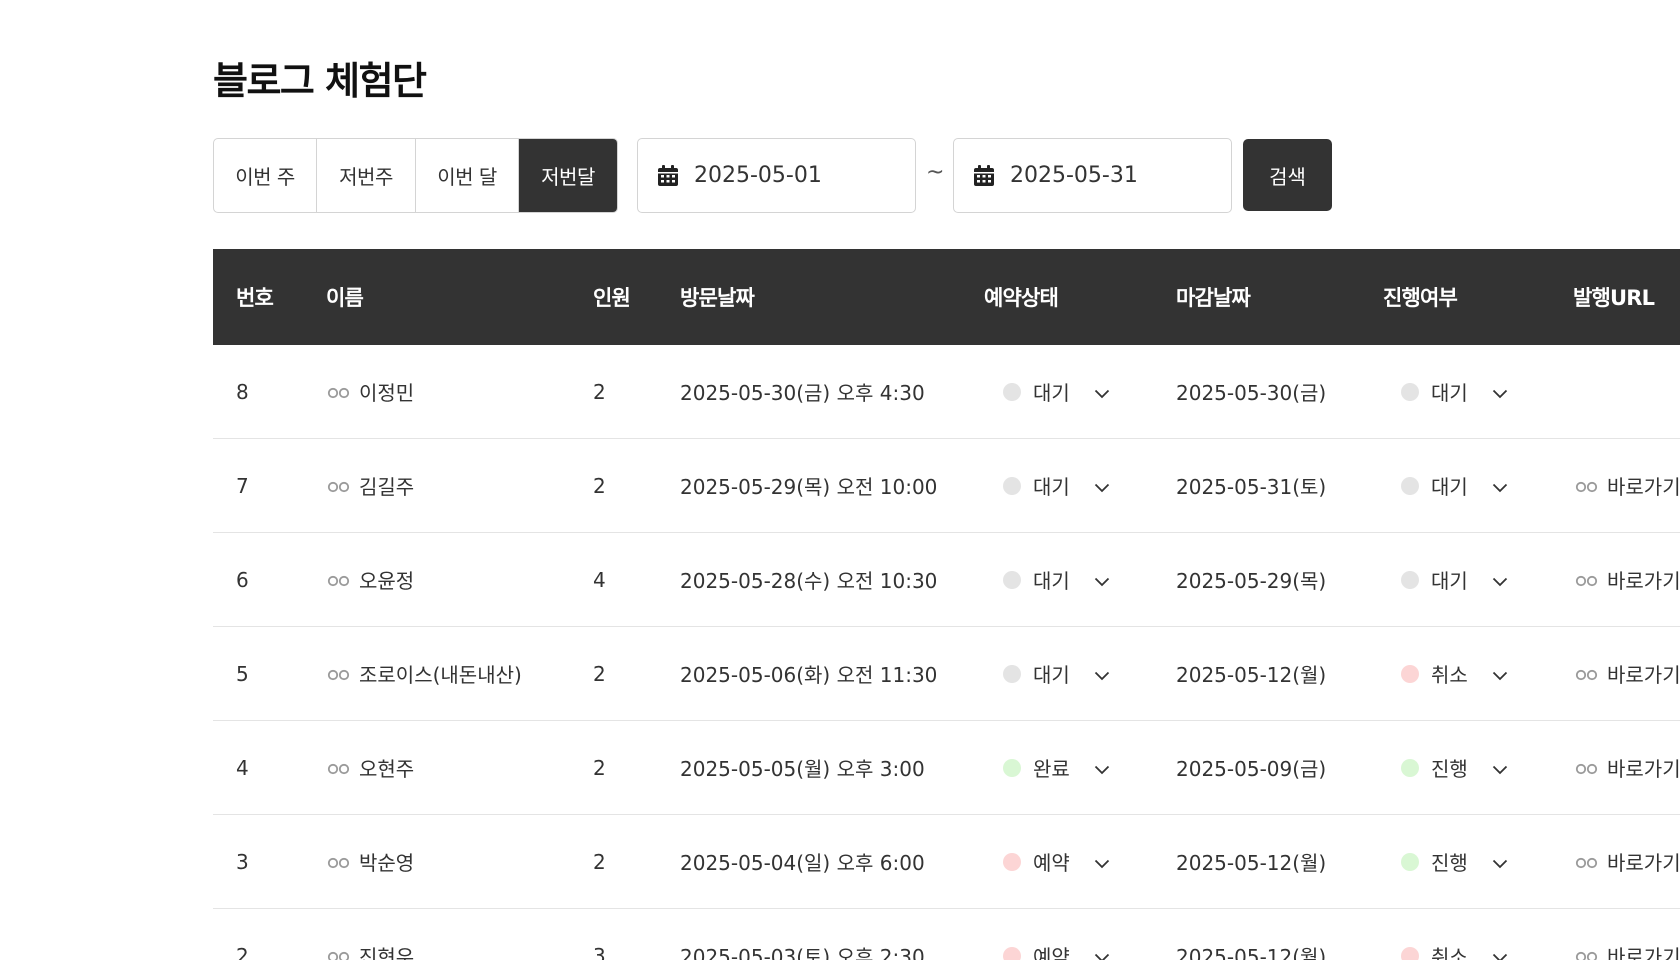 This screenshot has height=960, width=1680. I want to click on row-visit-date: 2025-05-04(일) 오후 6:00, so click(802, 863).